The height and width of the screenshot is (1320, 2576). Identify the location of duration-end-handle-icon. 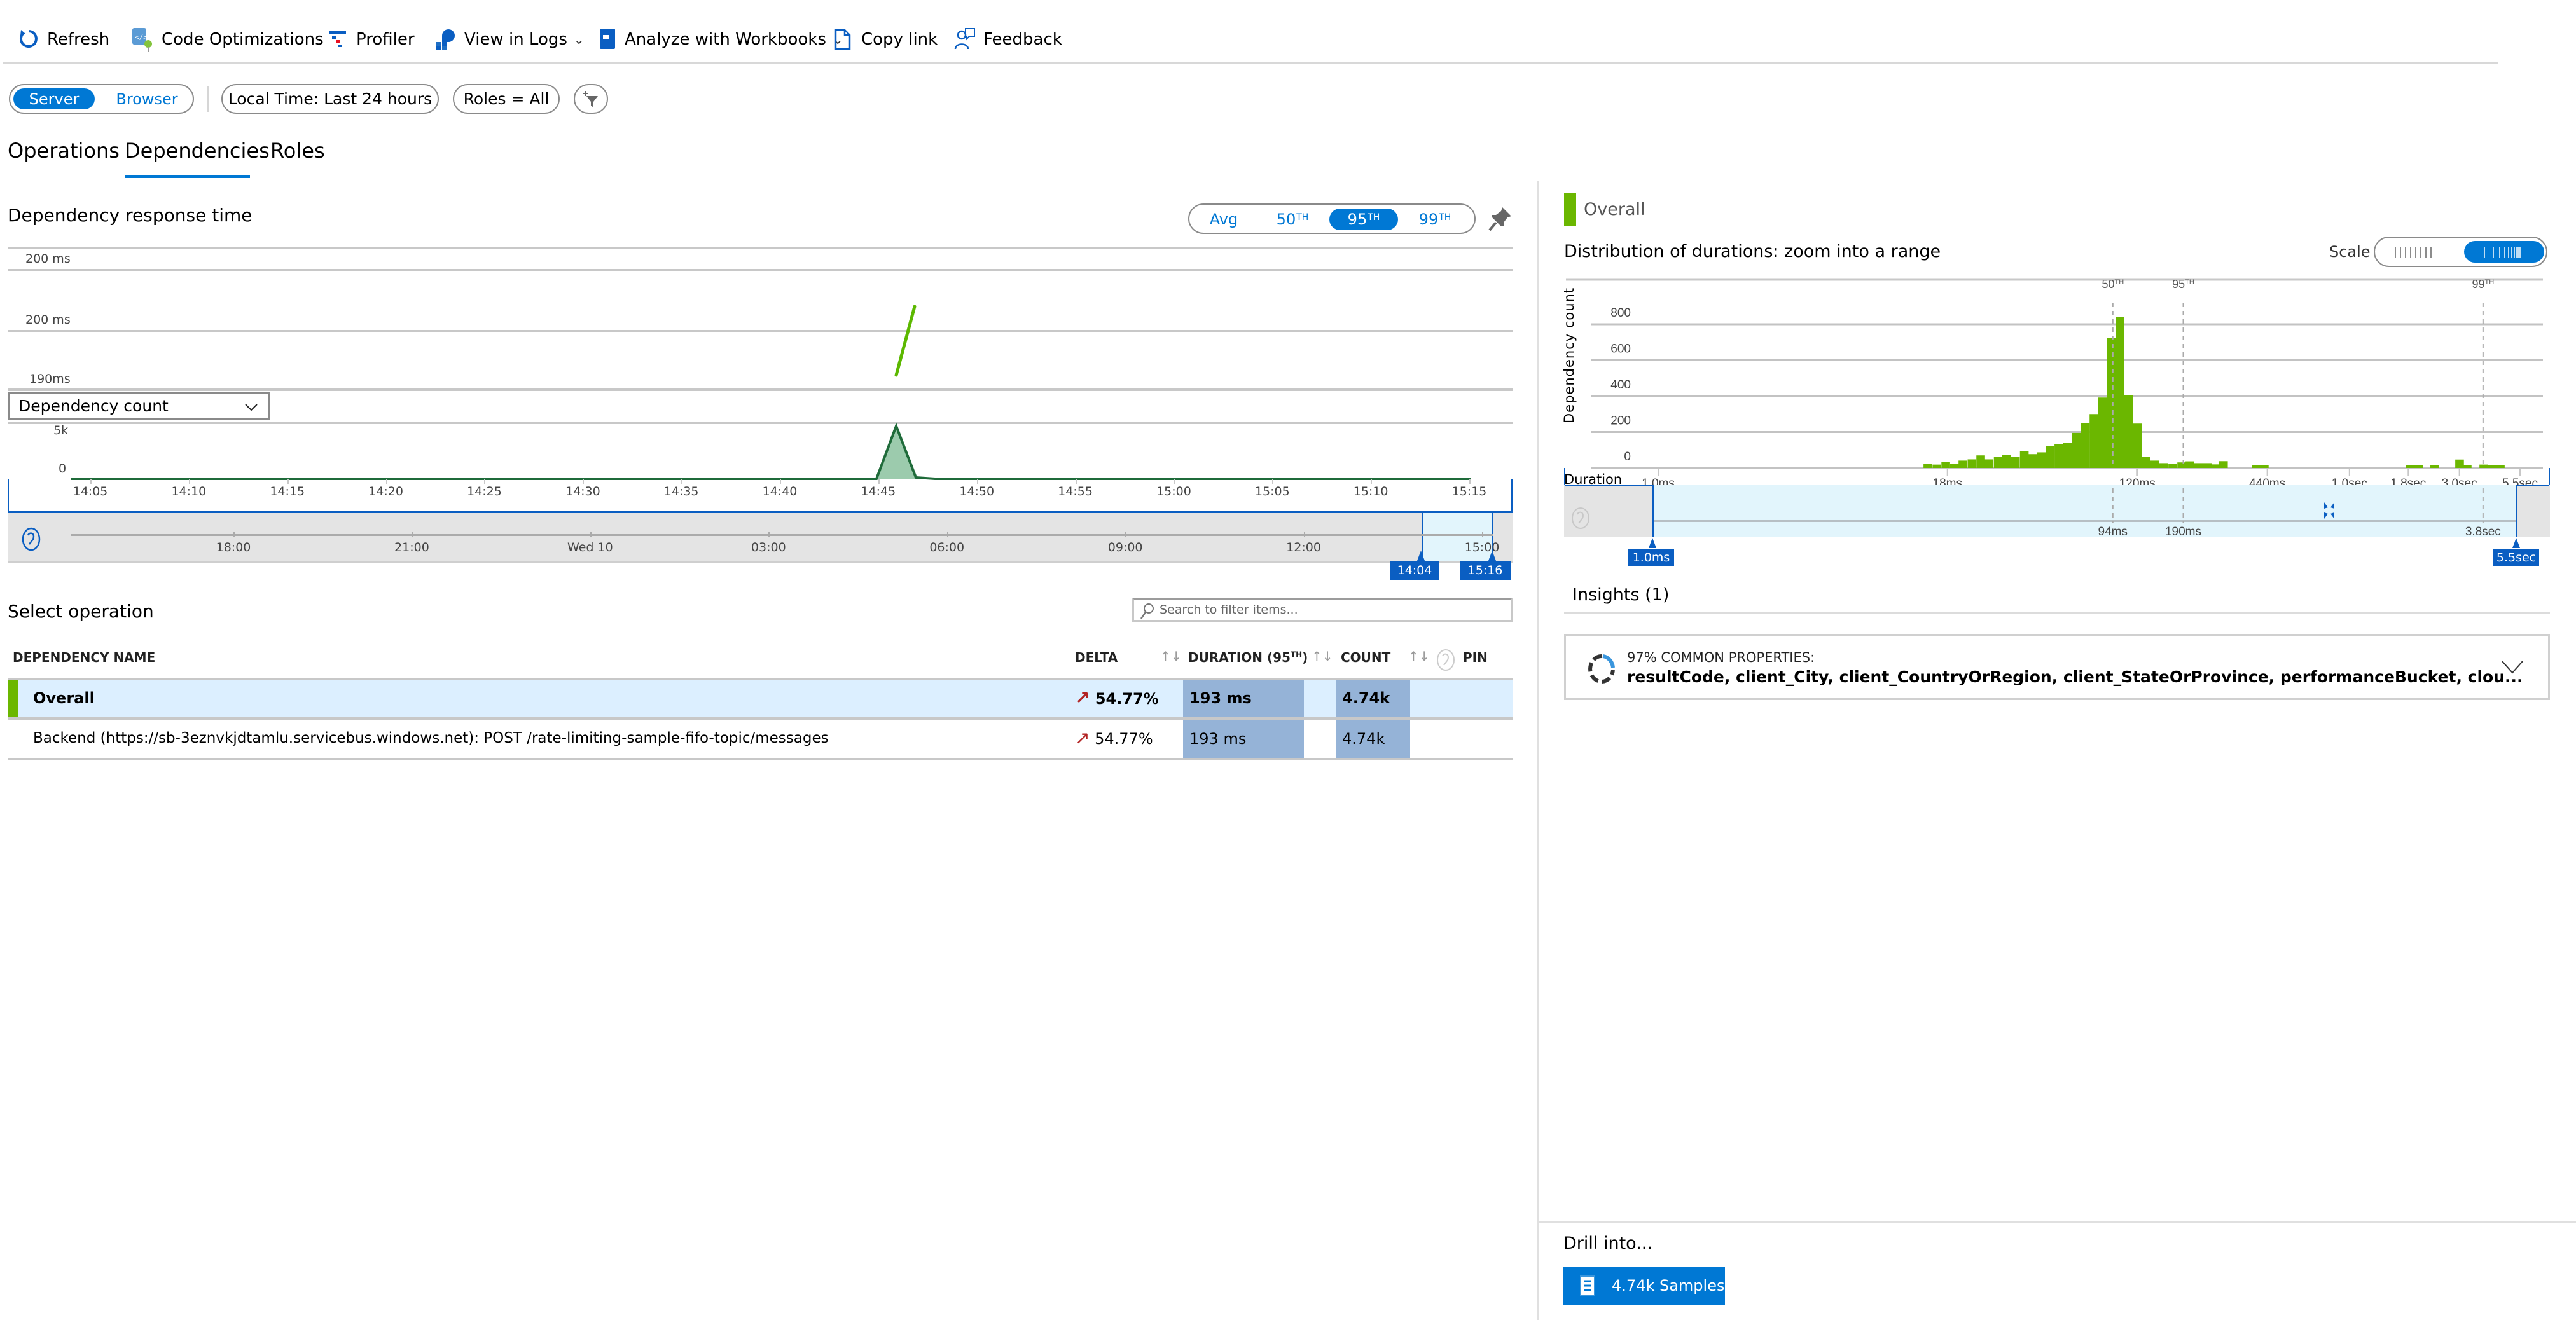
(2516, 543).